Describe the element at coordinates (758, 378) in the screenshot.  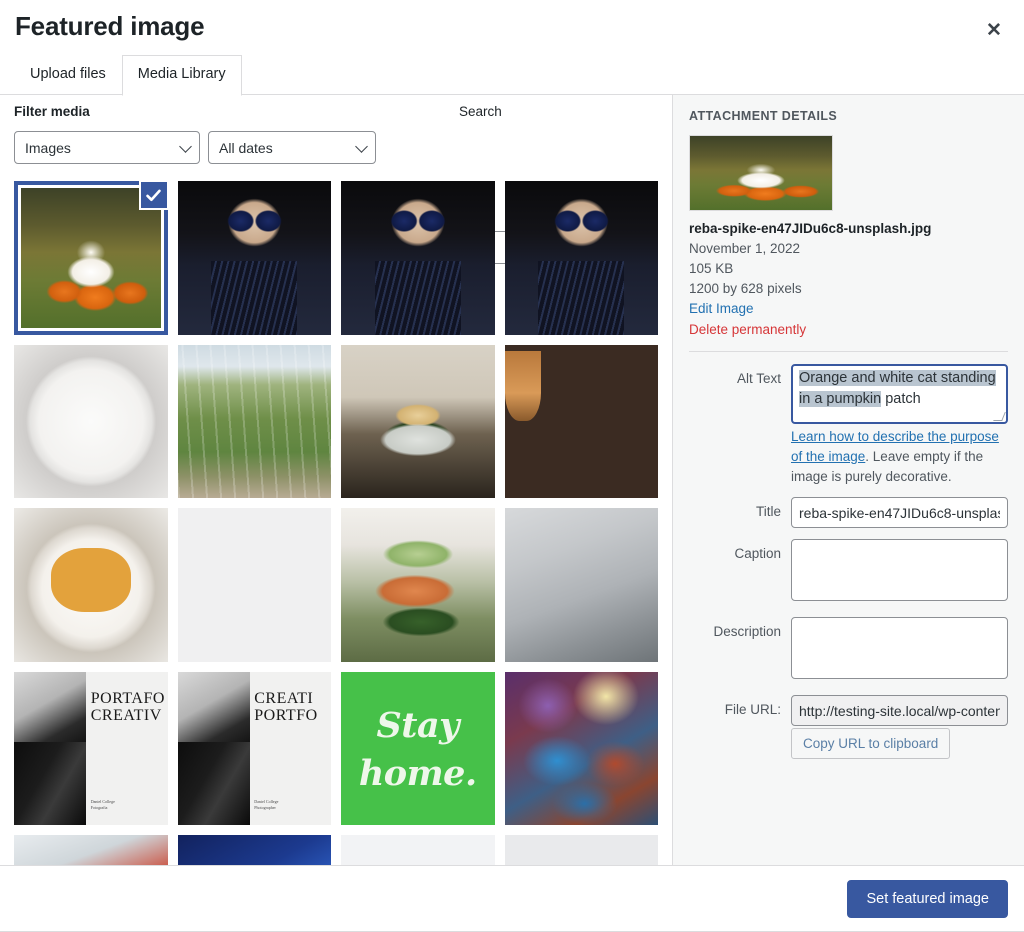
I see `alt-text-label: Alt Text` at that location.